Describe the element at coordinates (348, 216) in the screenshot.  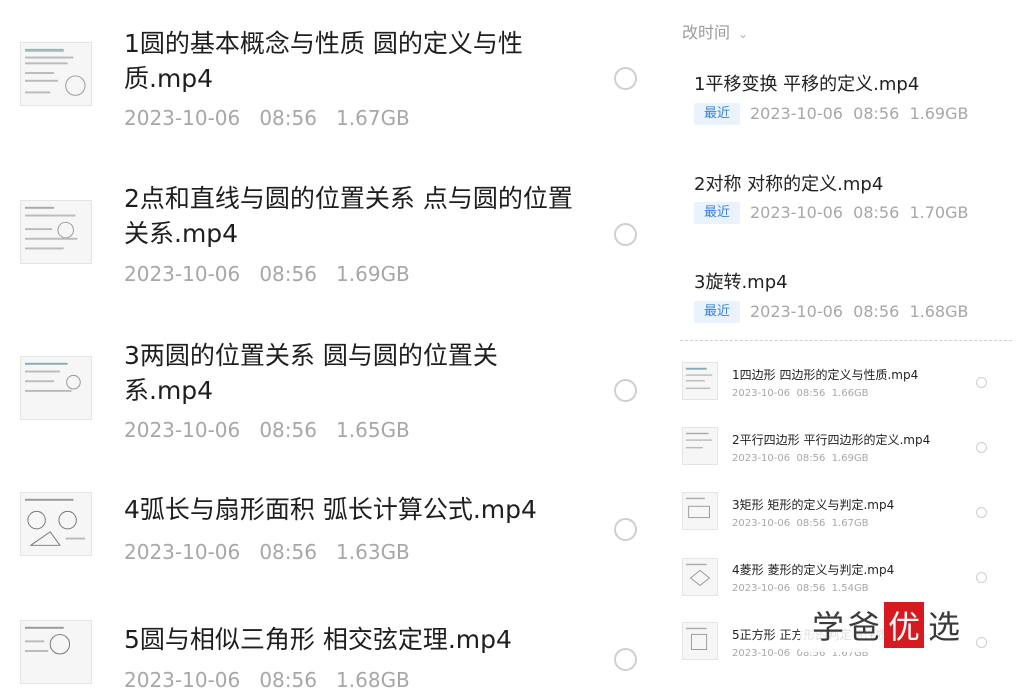
I see `file-name: 2点和直线与圆的位置关系 点与圆的位置关系.mp4` at that location.